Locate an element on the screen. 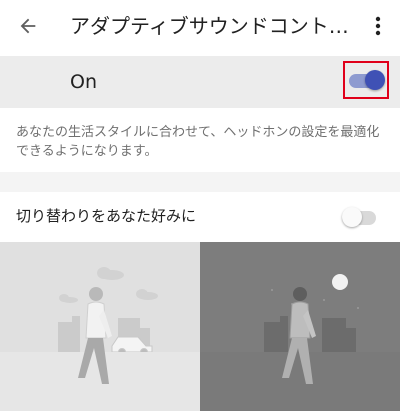 The width and height of the screenshot is (400, 411). auto-switch-label: 切り替わりをあなた好みに is located at coordinates (106, 216).